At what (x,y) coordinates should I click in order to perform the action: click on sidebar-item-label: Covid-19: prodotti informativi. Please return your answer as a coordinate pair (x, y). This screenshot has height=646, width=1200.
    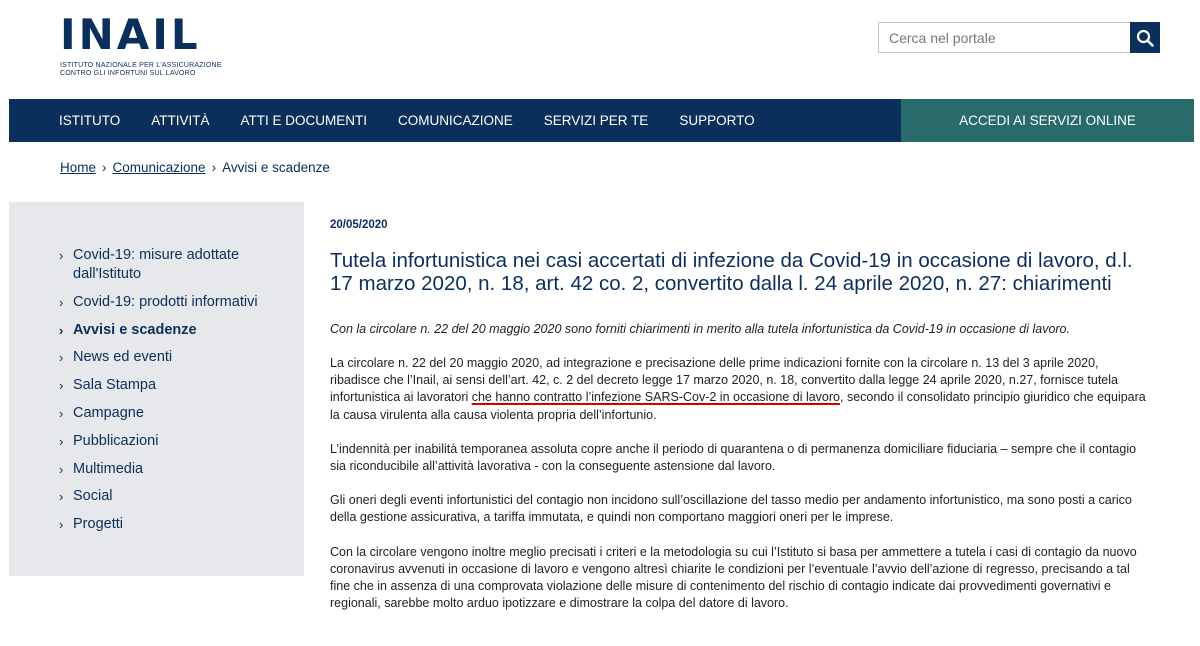
    Looking at the image, I should click on (165, 301).